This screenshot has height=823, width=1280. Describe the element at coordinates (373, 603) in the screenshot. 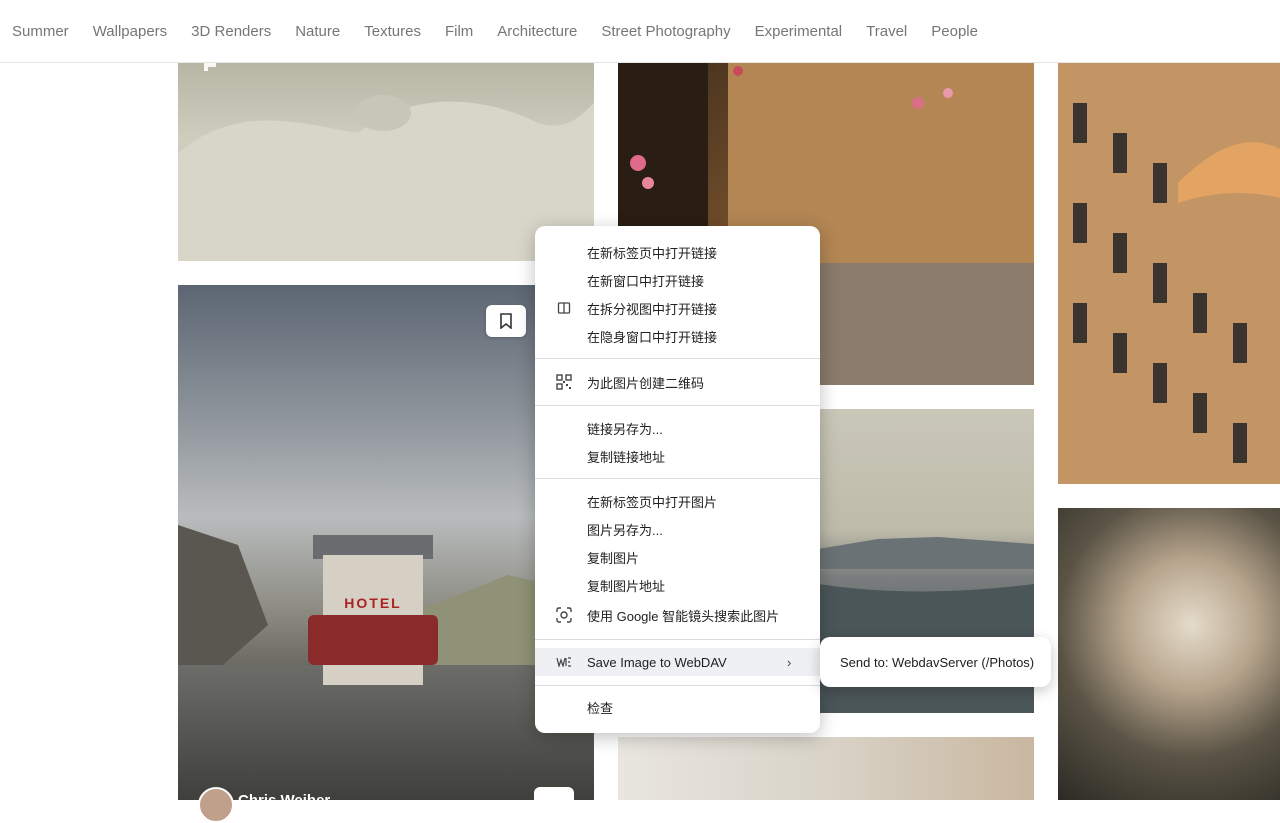

I see `hotel-sign: HOTEL` at that location.